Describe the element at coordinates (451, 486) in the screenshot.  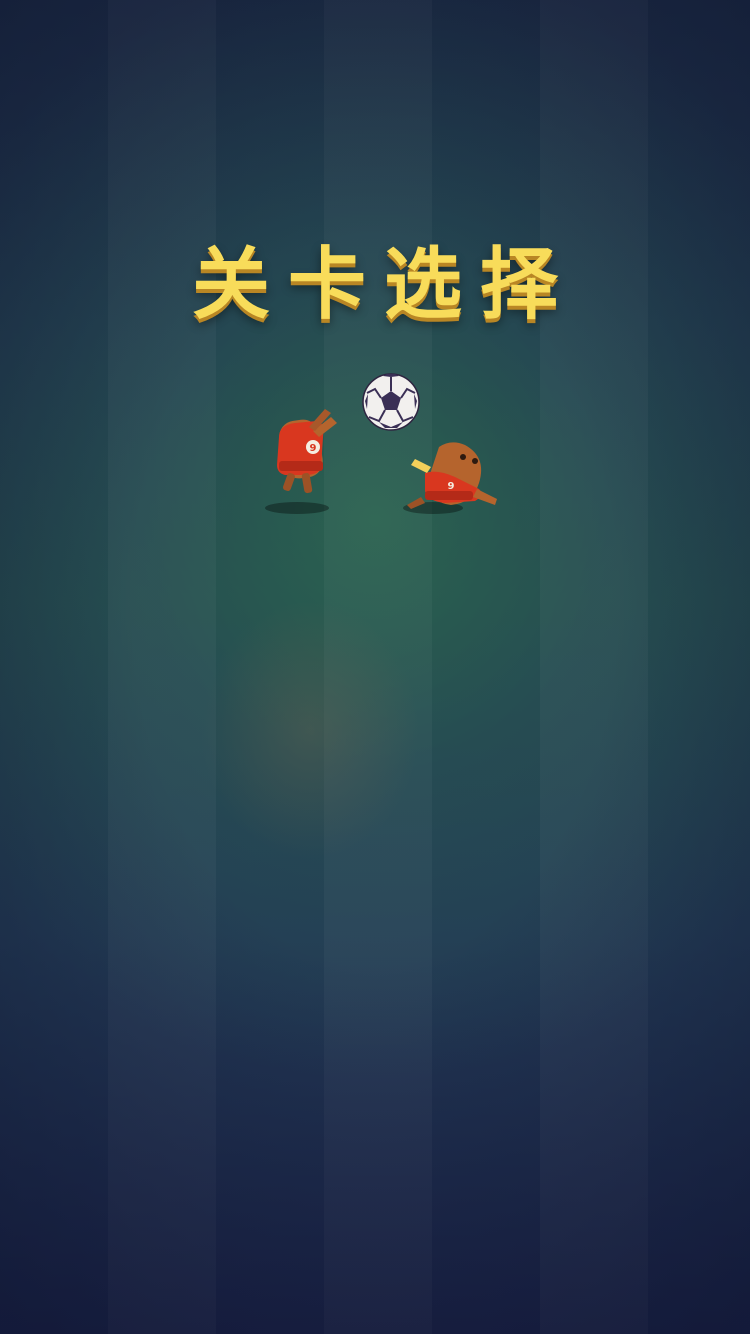
I see `player-right-number: 9` at that location.